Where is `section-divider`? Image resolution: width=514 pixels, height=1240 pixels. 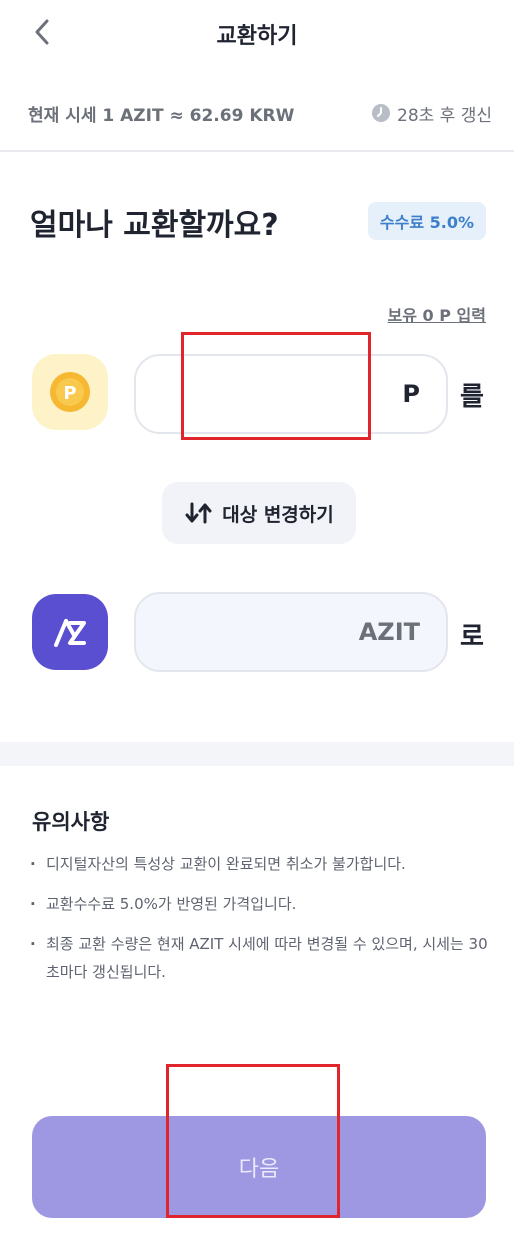
section-divider is located at coordinates (257, 754).